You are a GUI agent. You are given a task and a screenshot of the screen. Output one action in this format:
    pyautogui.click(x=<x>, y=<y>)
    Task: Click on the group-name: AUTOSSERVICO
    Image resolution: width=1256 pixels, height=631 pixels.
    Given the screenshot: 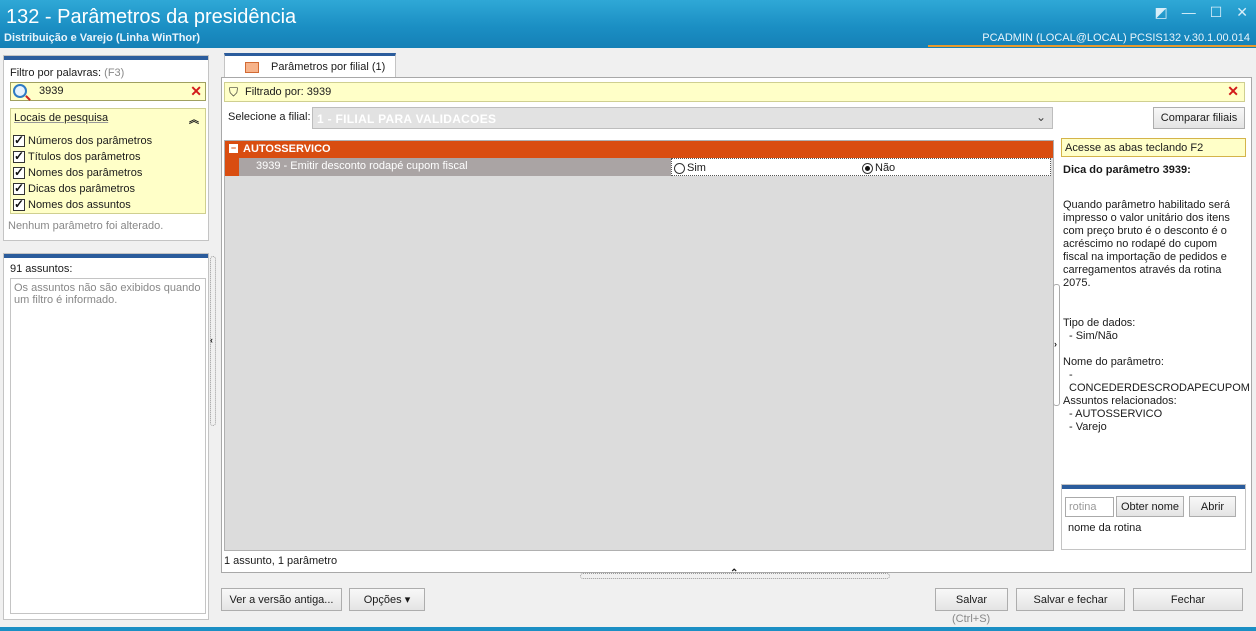 What is the action you would take?
    pyautogui.click(x=287, y=149)
    